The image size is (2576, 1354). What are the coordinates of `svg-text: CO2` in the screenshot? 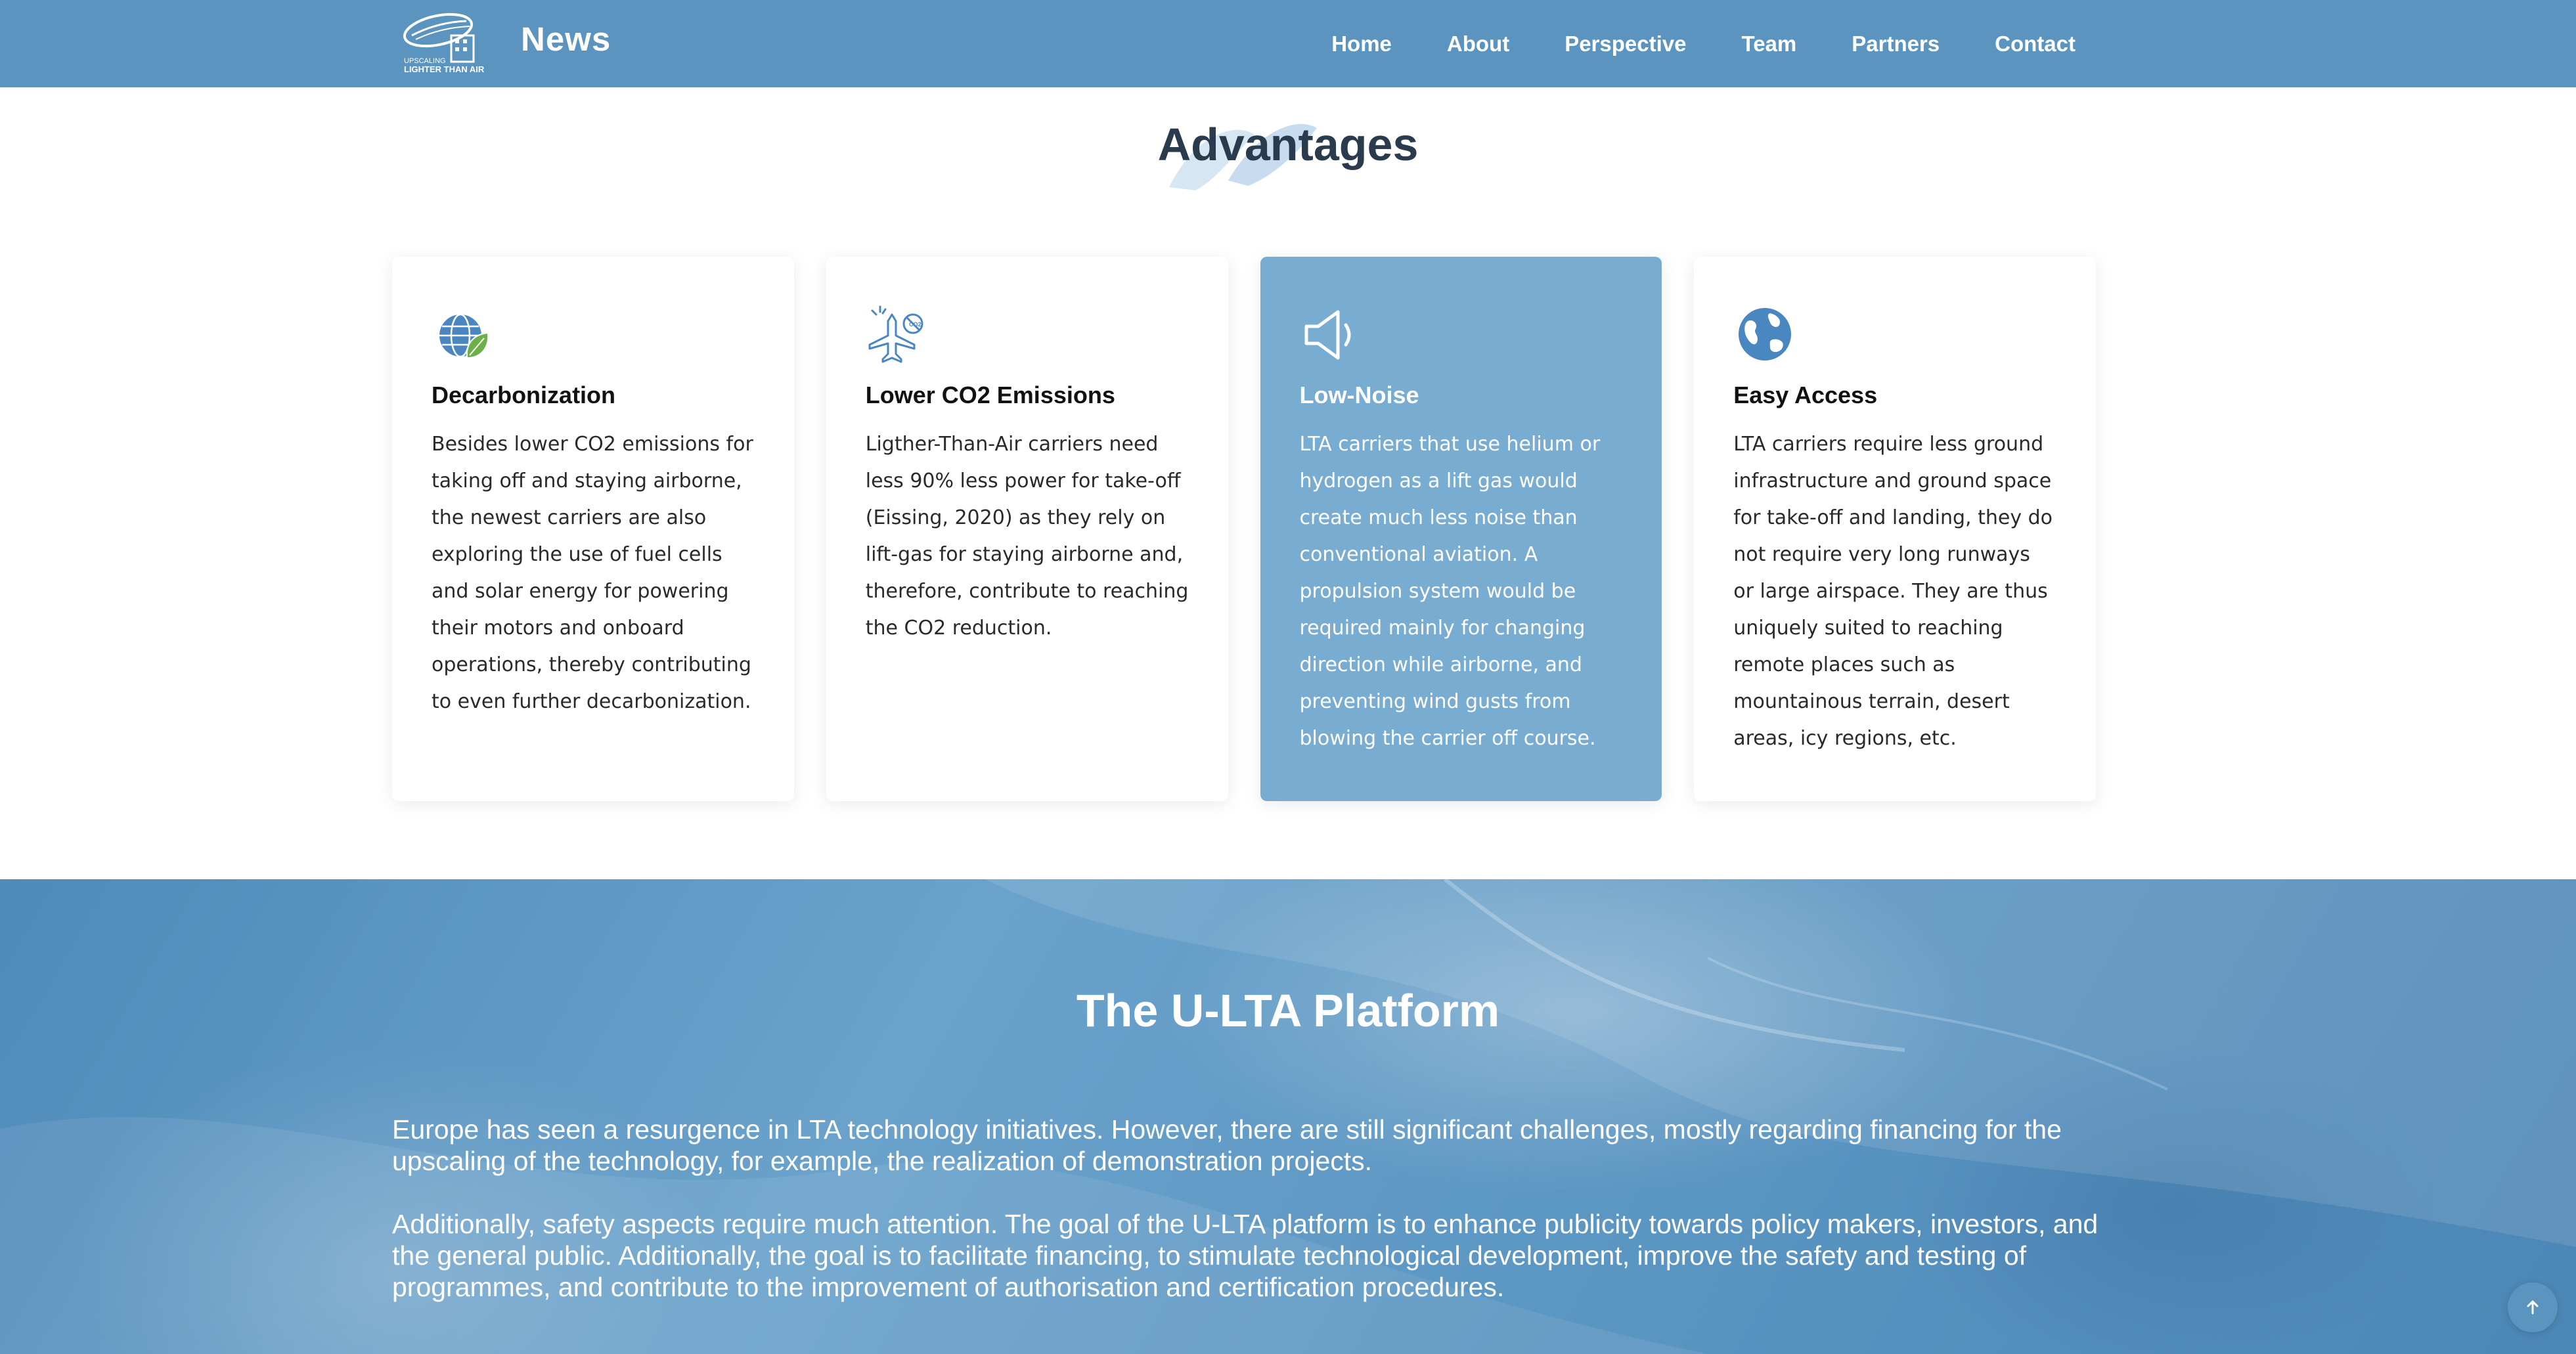 It's located at (915, 324).